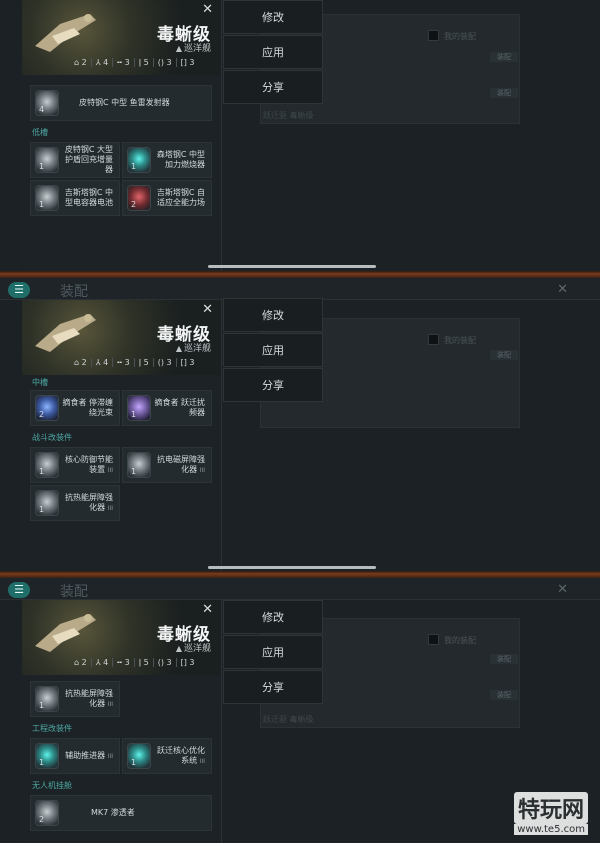  I want to click on module-name: MK7 渗透者, so click(113, 812).